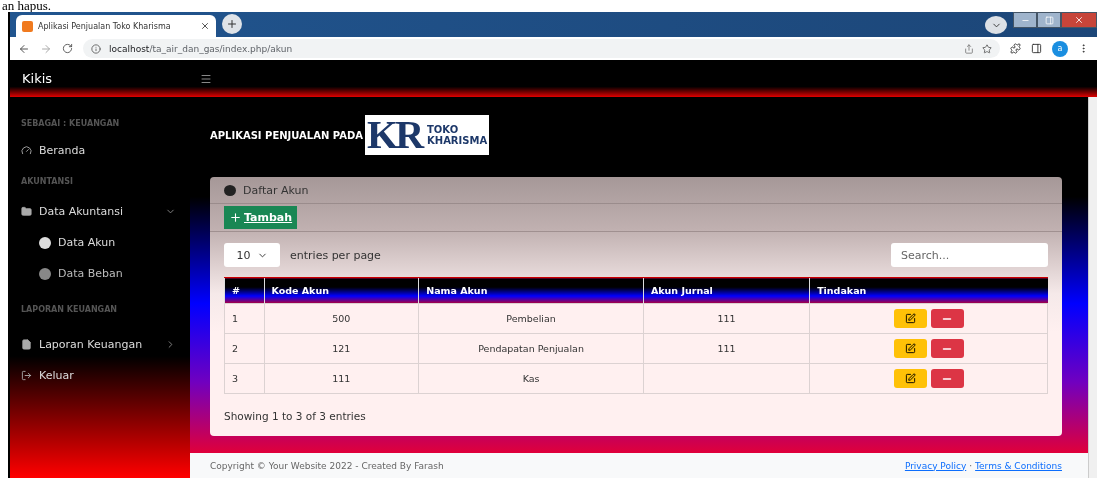 The width and height of the screenshot is (1097, 478). I want to click on footer-link: Privacy Policy, so click(935, 465).